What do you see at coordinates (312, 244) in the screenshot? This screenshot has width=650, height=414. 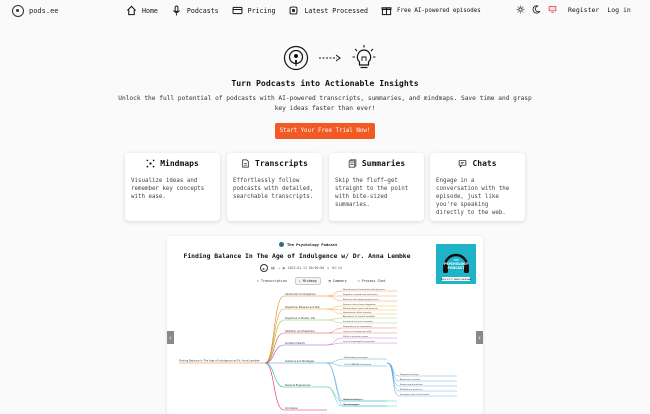 I see `podcast-name-label: The Psychology Podcast` at bounding box center [312, 244].